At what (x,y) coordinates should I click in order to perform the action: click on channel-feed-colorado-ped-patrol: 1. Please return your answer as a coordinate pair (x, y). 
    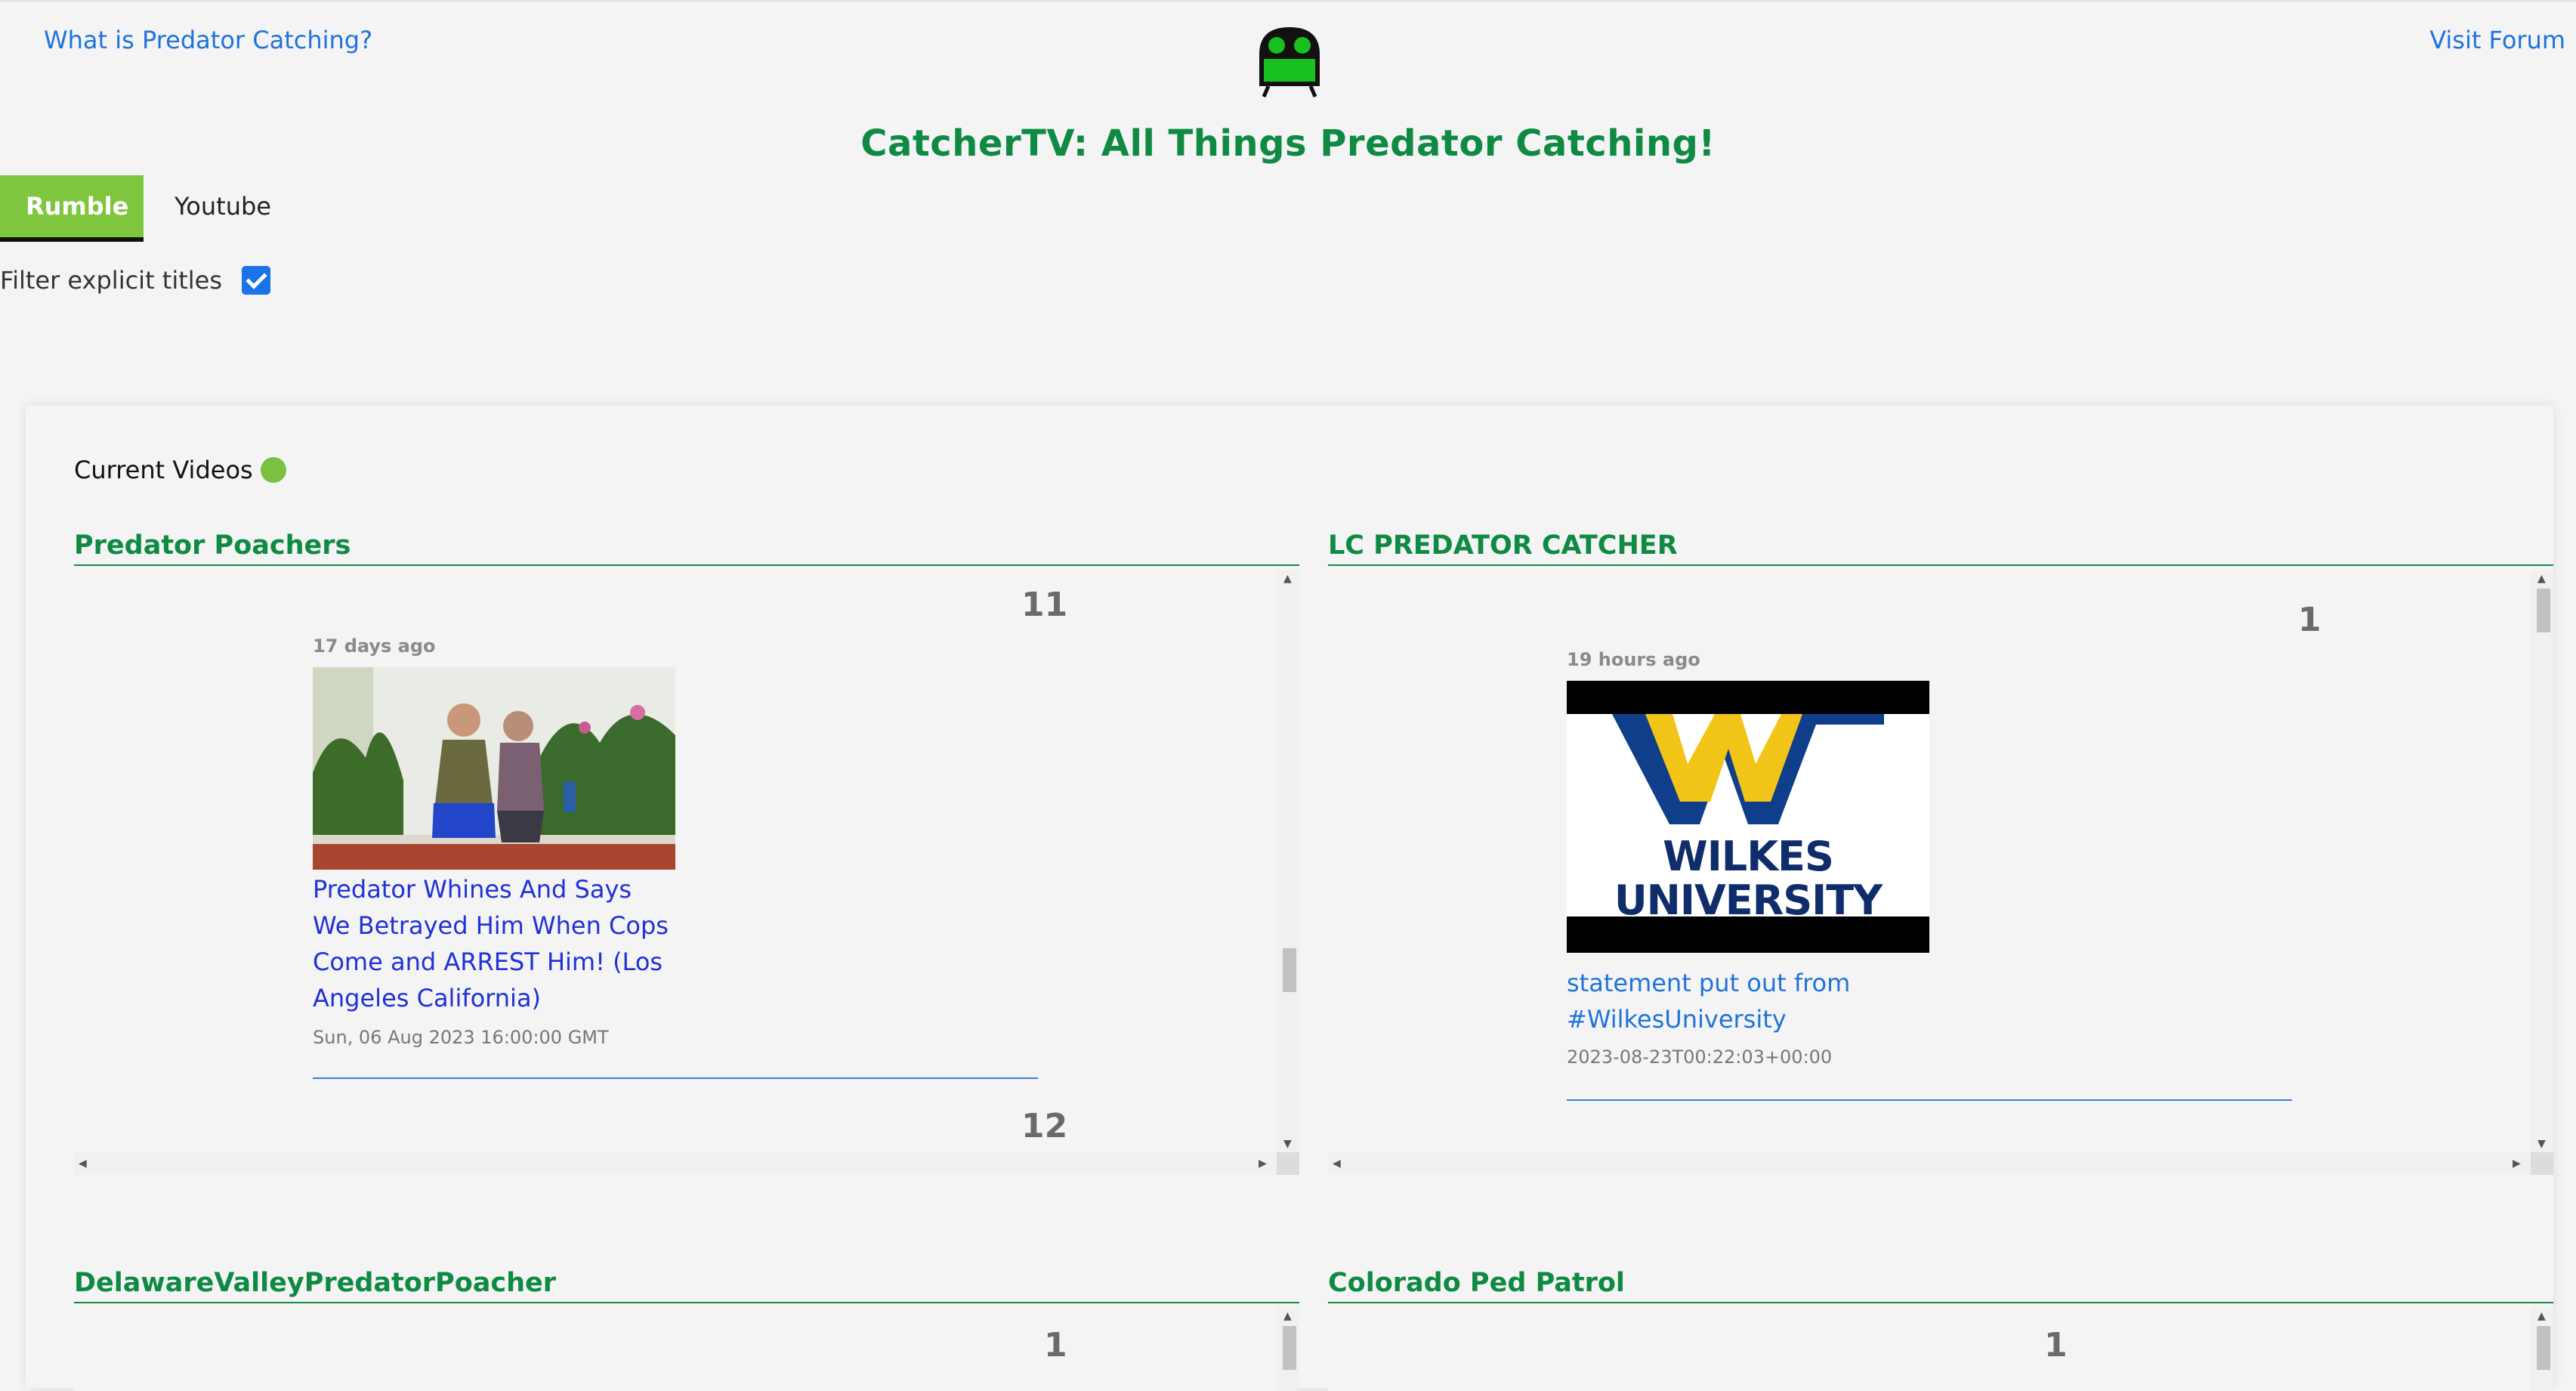
    Looking at the image, I should click on (1929, 1350).